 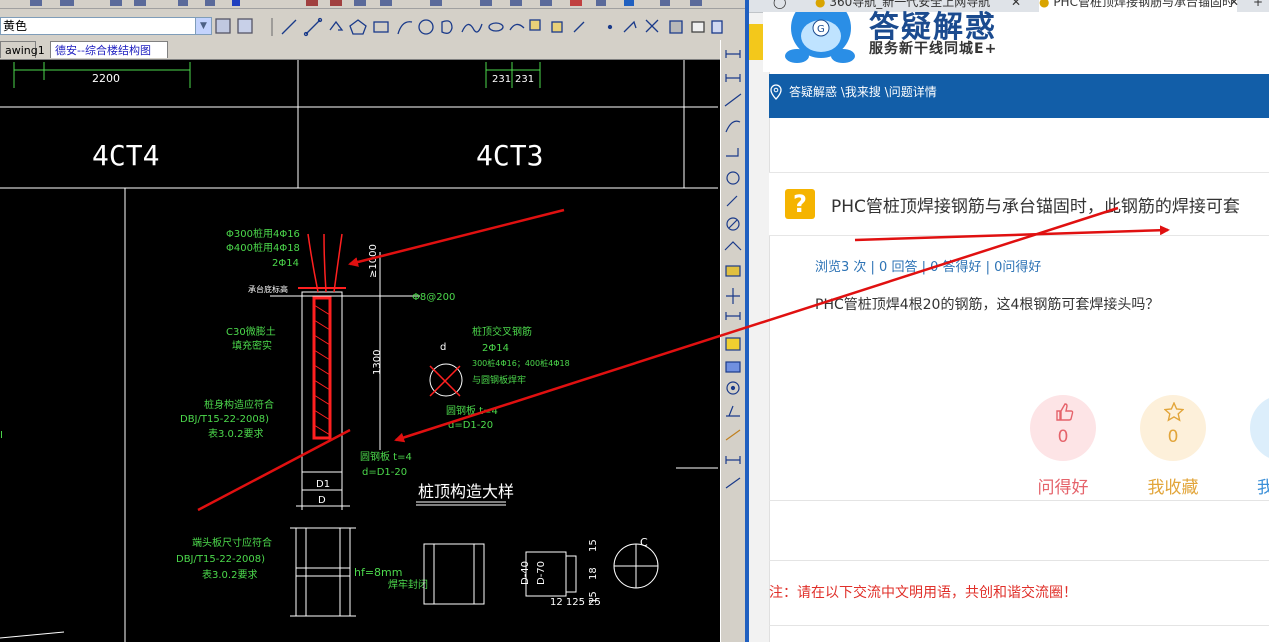 I want to click on dim-2200: 2200, so click(x=106, y=78).